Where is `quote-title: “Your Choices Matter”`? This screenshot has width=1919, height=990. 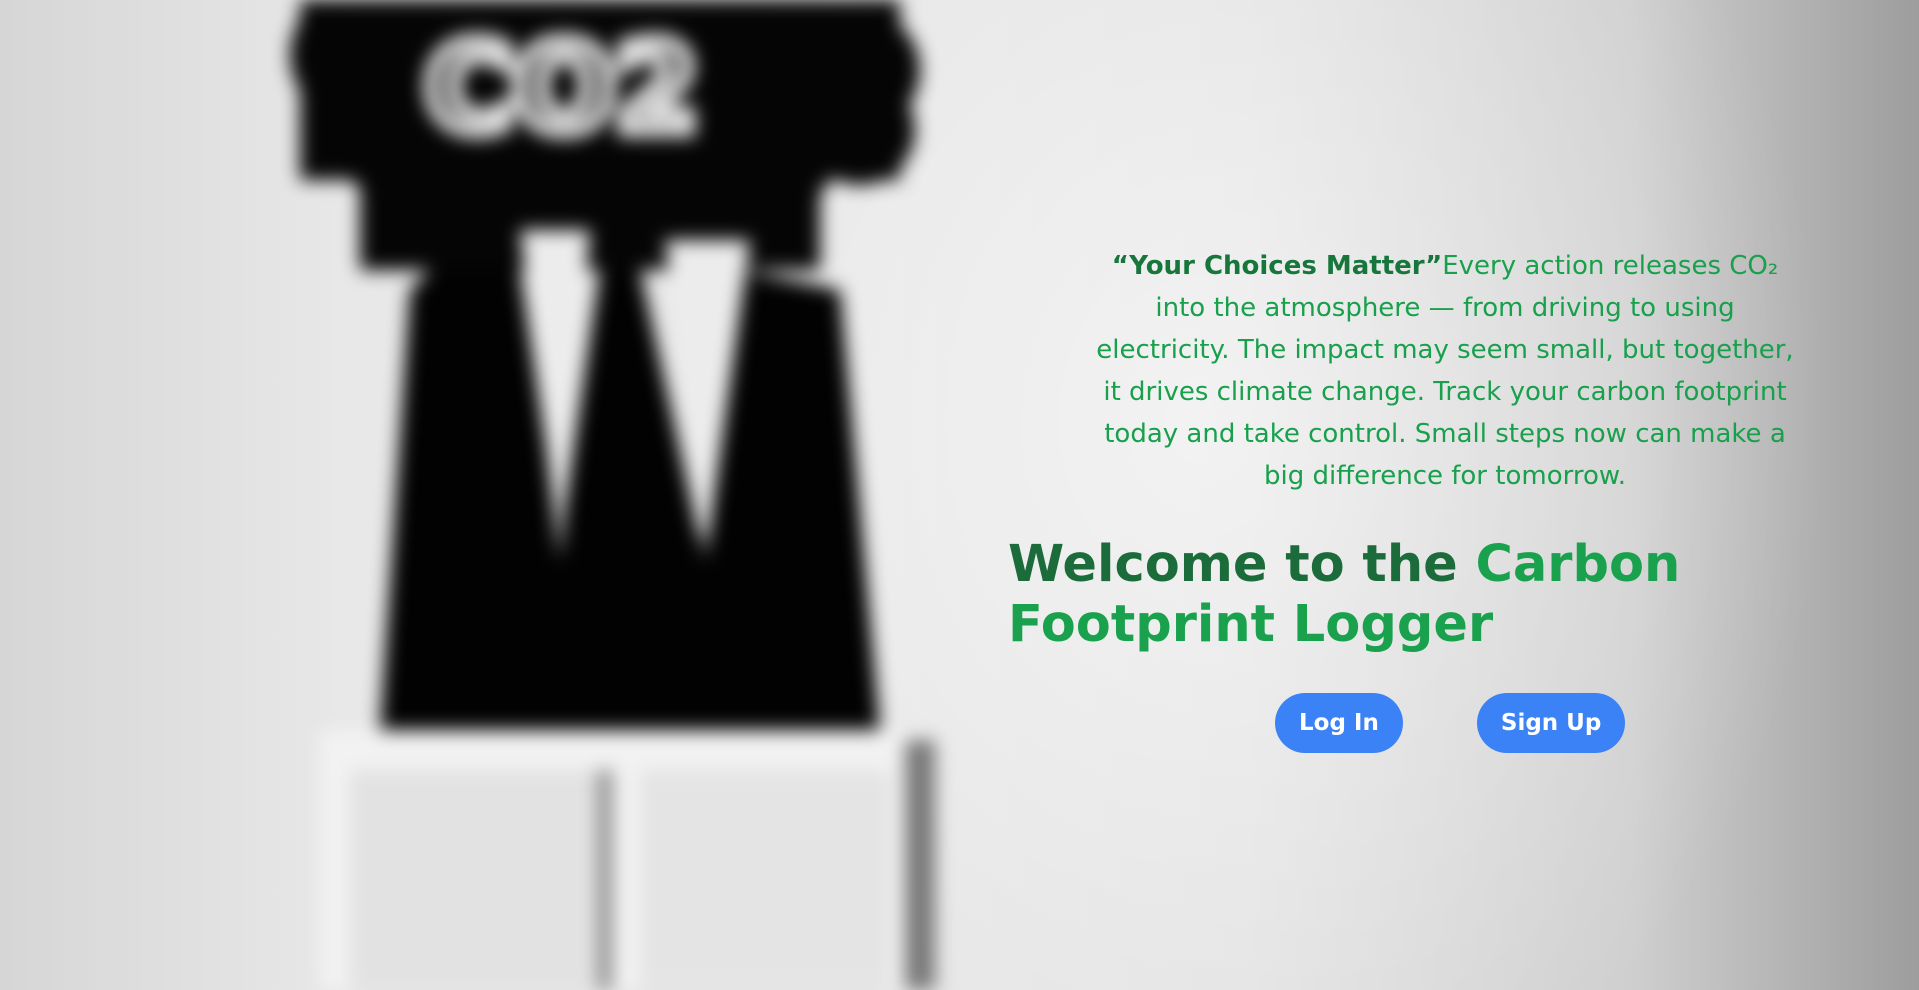 quote-title: “Your Choices Matter” is located at coordinates (1277, 266).